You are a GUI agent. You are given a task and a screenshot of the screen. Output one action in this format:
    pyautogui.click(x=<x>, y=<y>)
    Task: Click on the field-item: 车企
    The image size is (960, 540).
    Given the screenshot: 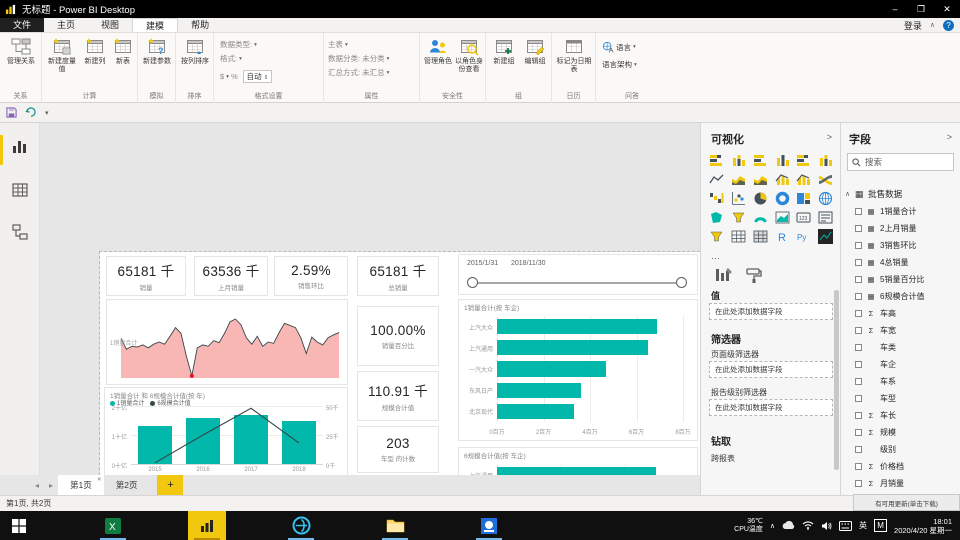 What is the action you would take?
    pyautogui.click(x=901, y=364)
    